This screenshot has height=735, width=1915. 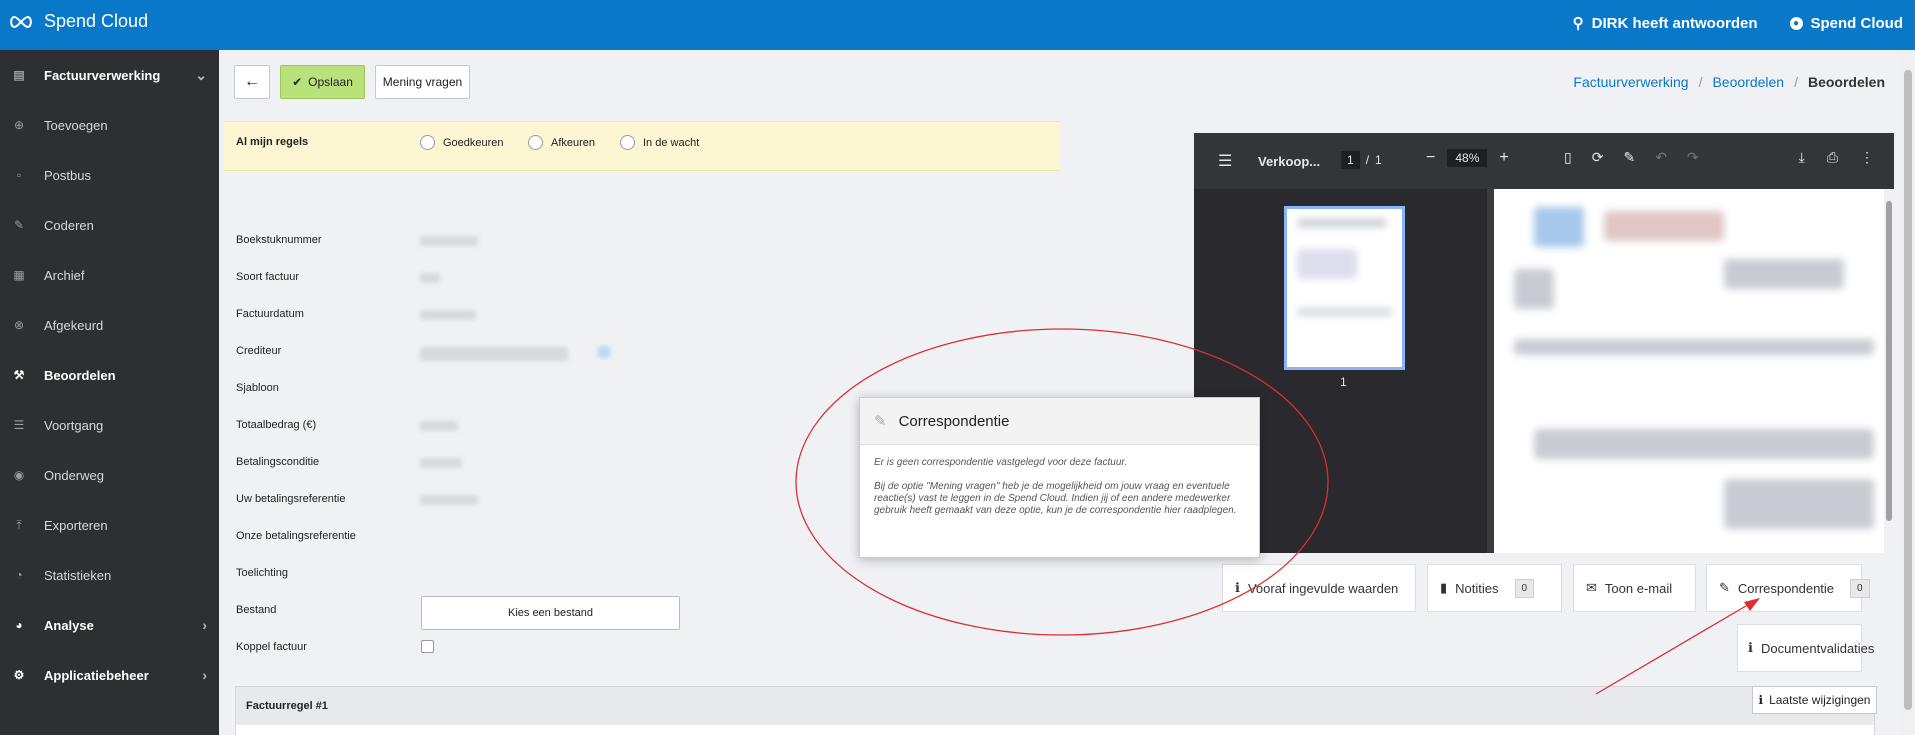 I want to click on user-menu: ● Spend Cloud, so click(x=1846, y=23).